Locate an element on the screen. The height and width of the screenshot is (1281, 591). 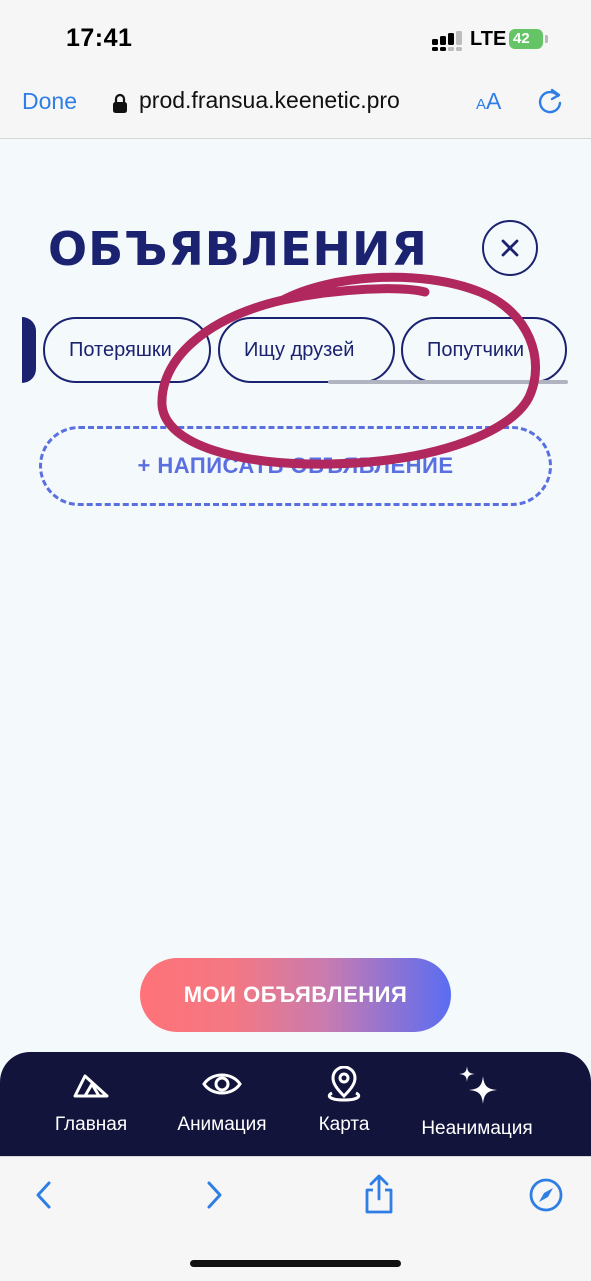
tab-poteryashki: Потеряшки is located at coordinates (127, 350).